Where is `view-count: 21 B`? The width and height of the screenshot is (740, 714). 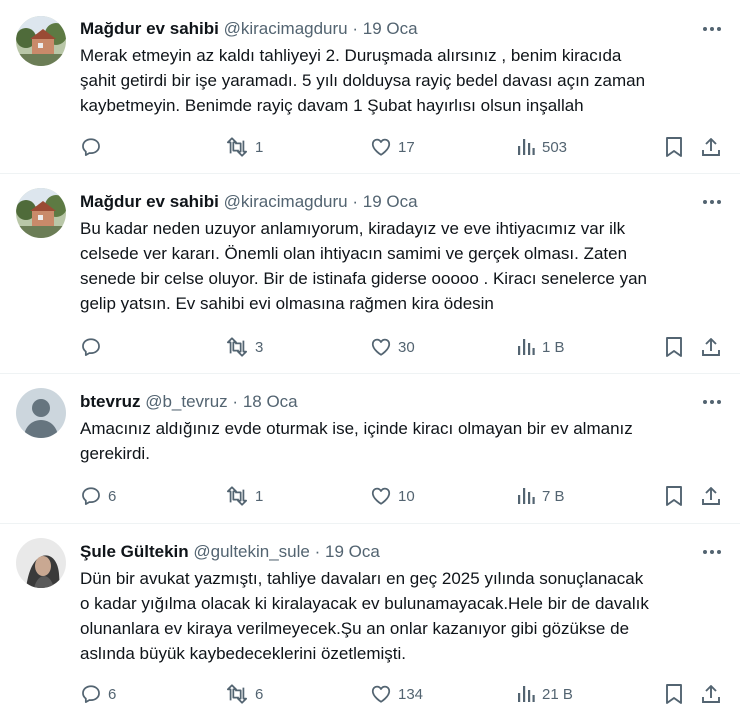 view-count: 21 B is located at coordinates (557, 694).